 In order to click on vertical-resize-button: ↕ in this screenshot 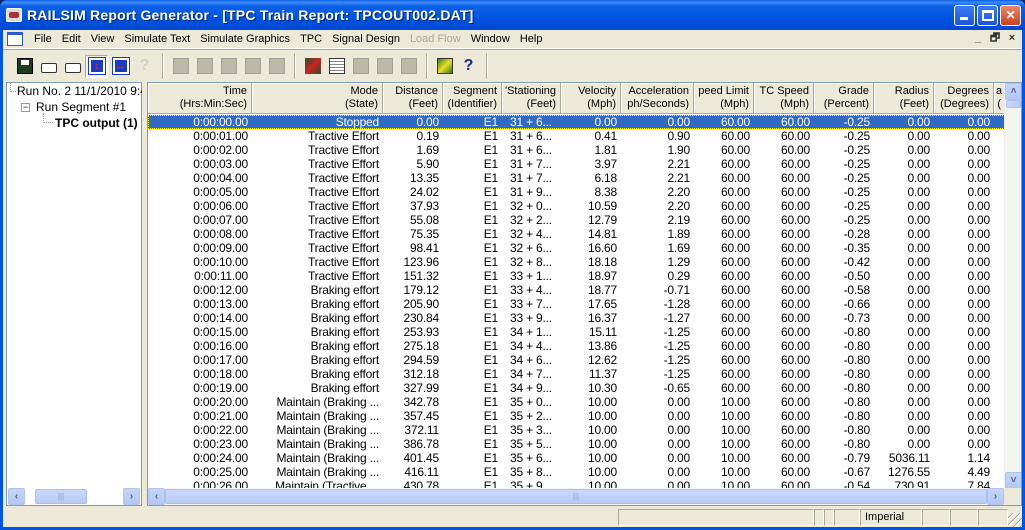, I will do `click(96, 66)`.